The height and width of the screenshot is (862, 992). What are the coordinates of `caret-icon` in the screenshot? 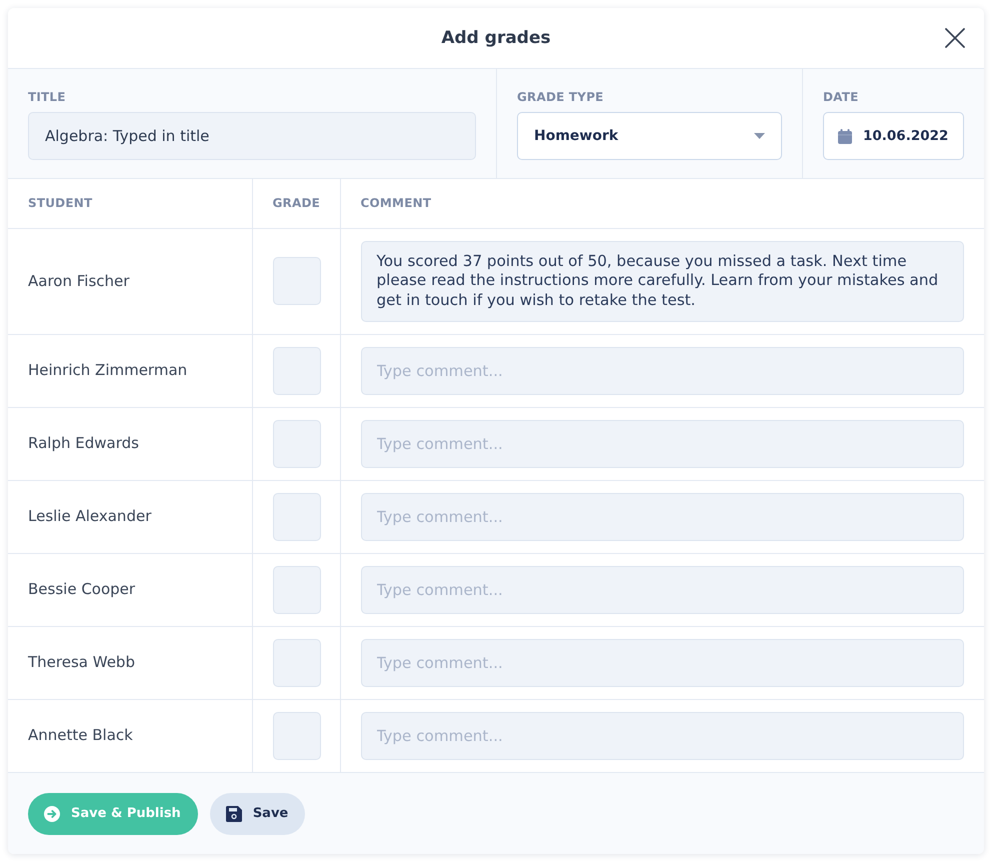 It's located at (759, 136).